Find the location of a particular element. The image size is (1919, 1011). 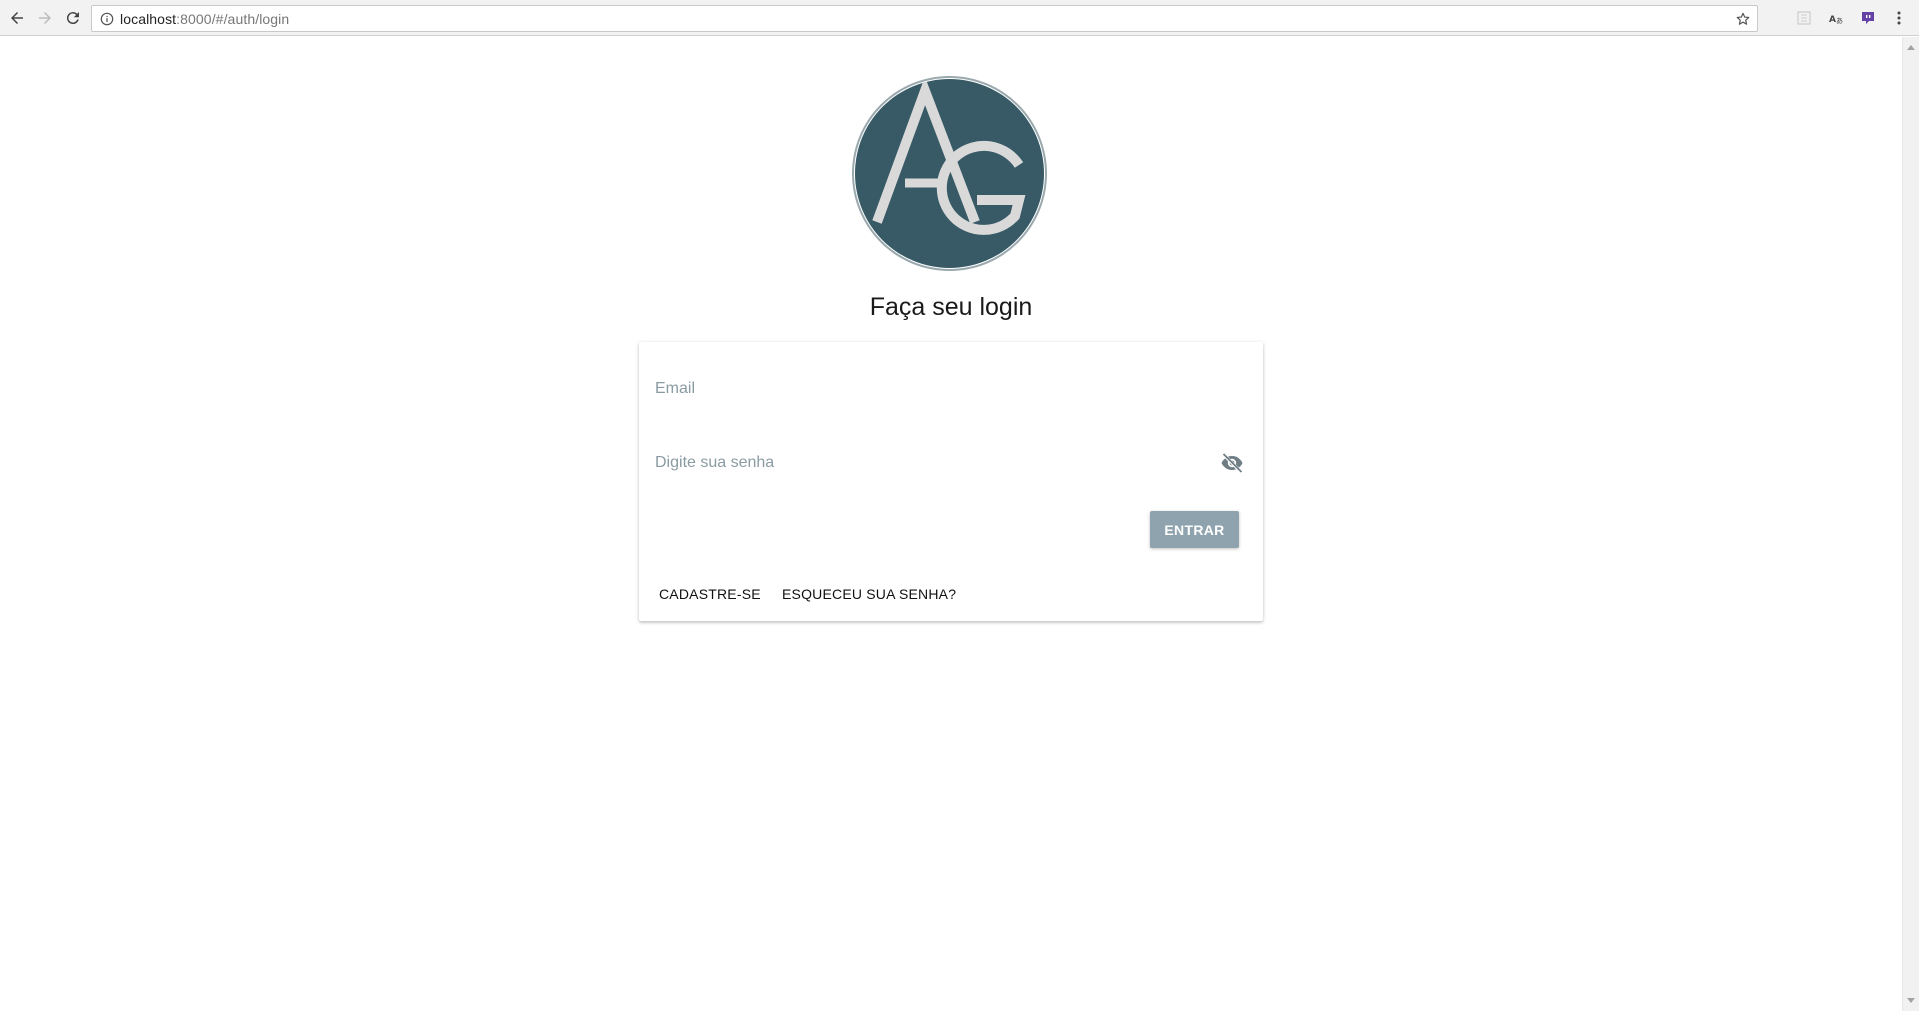

extension-grid-icon is located at coordinates (1804, 18).